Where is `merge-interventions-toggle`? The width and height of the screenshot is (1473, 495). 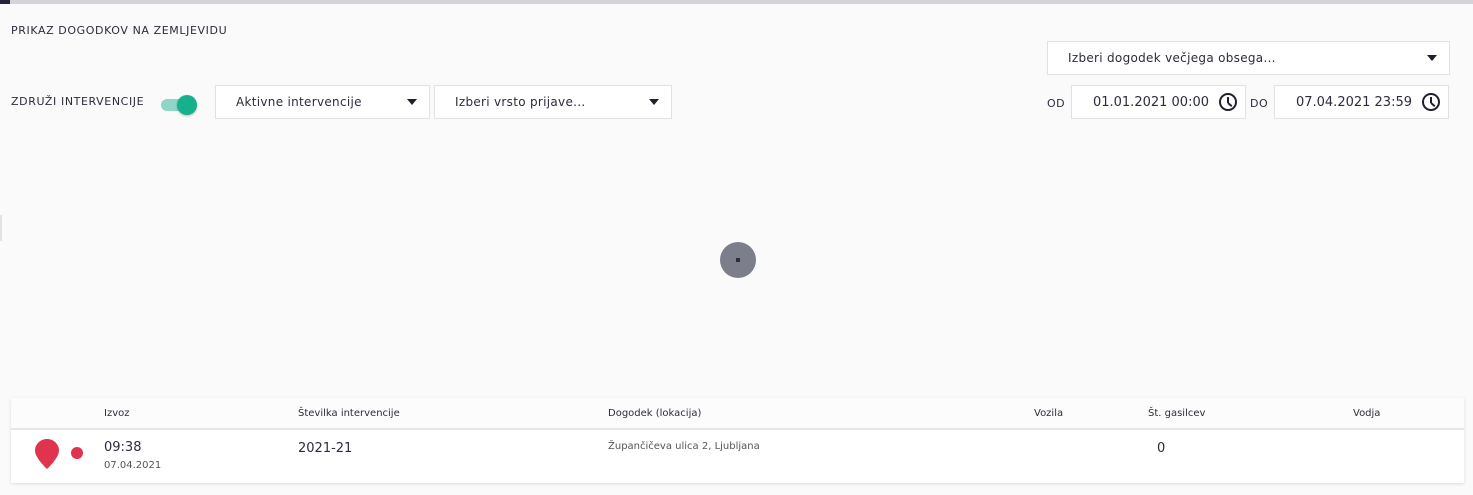
merge-interventions-toggle is located at coordinates (179, 105).